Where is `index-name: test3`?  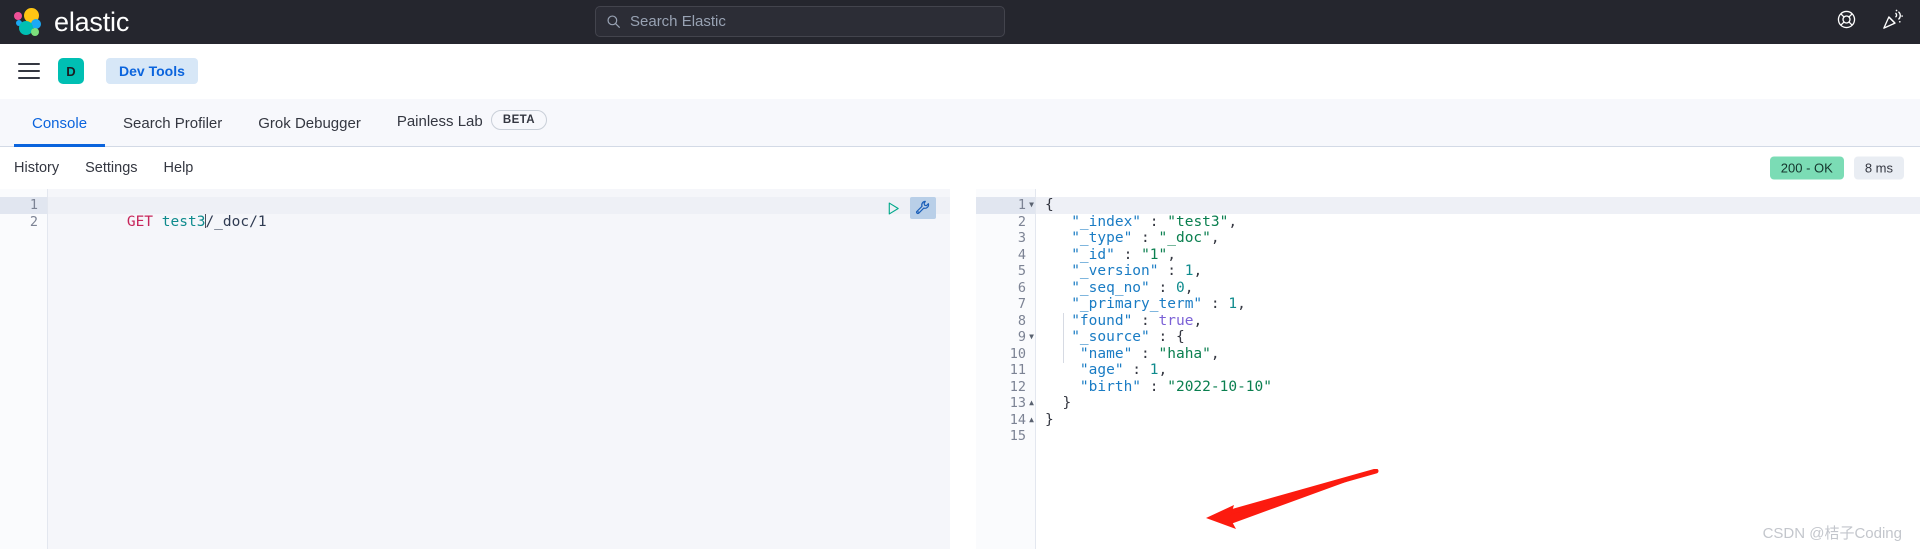 index-name: test3 is located at coordinates (183, 221).